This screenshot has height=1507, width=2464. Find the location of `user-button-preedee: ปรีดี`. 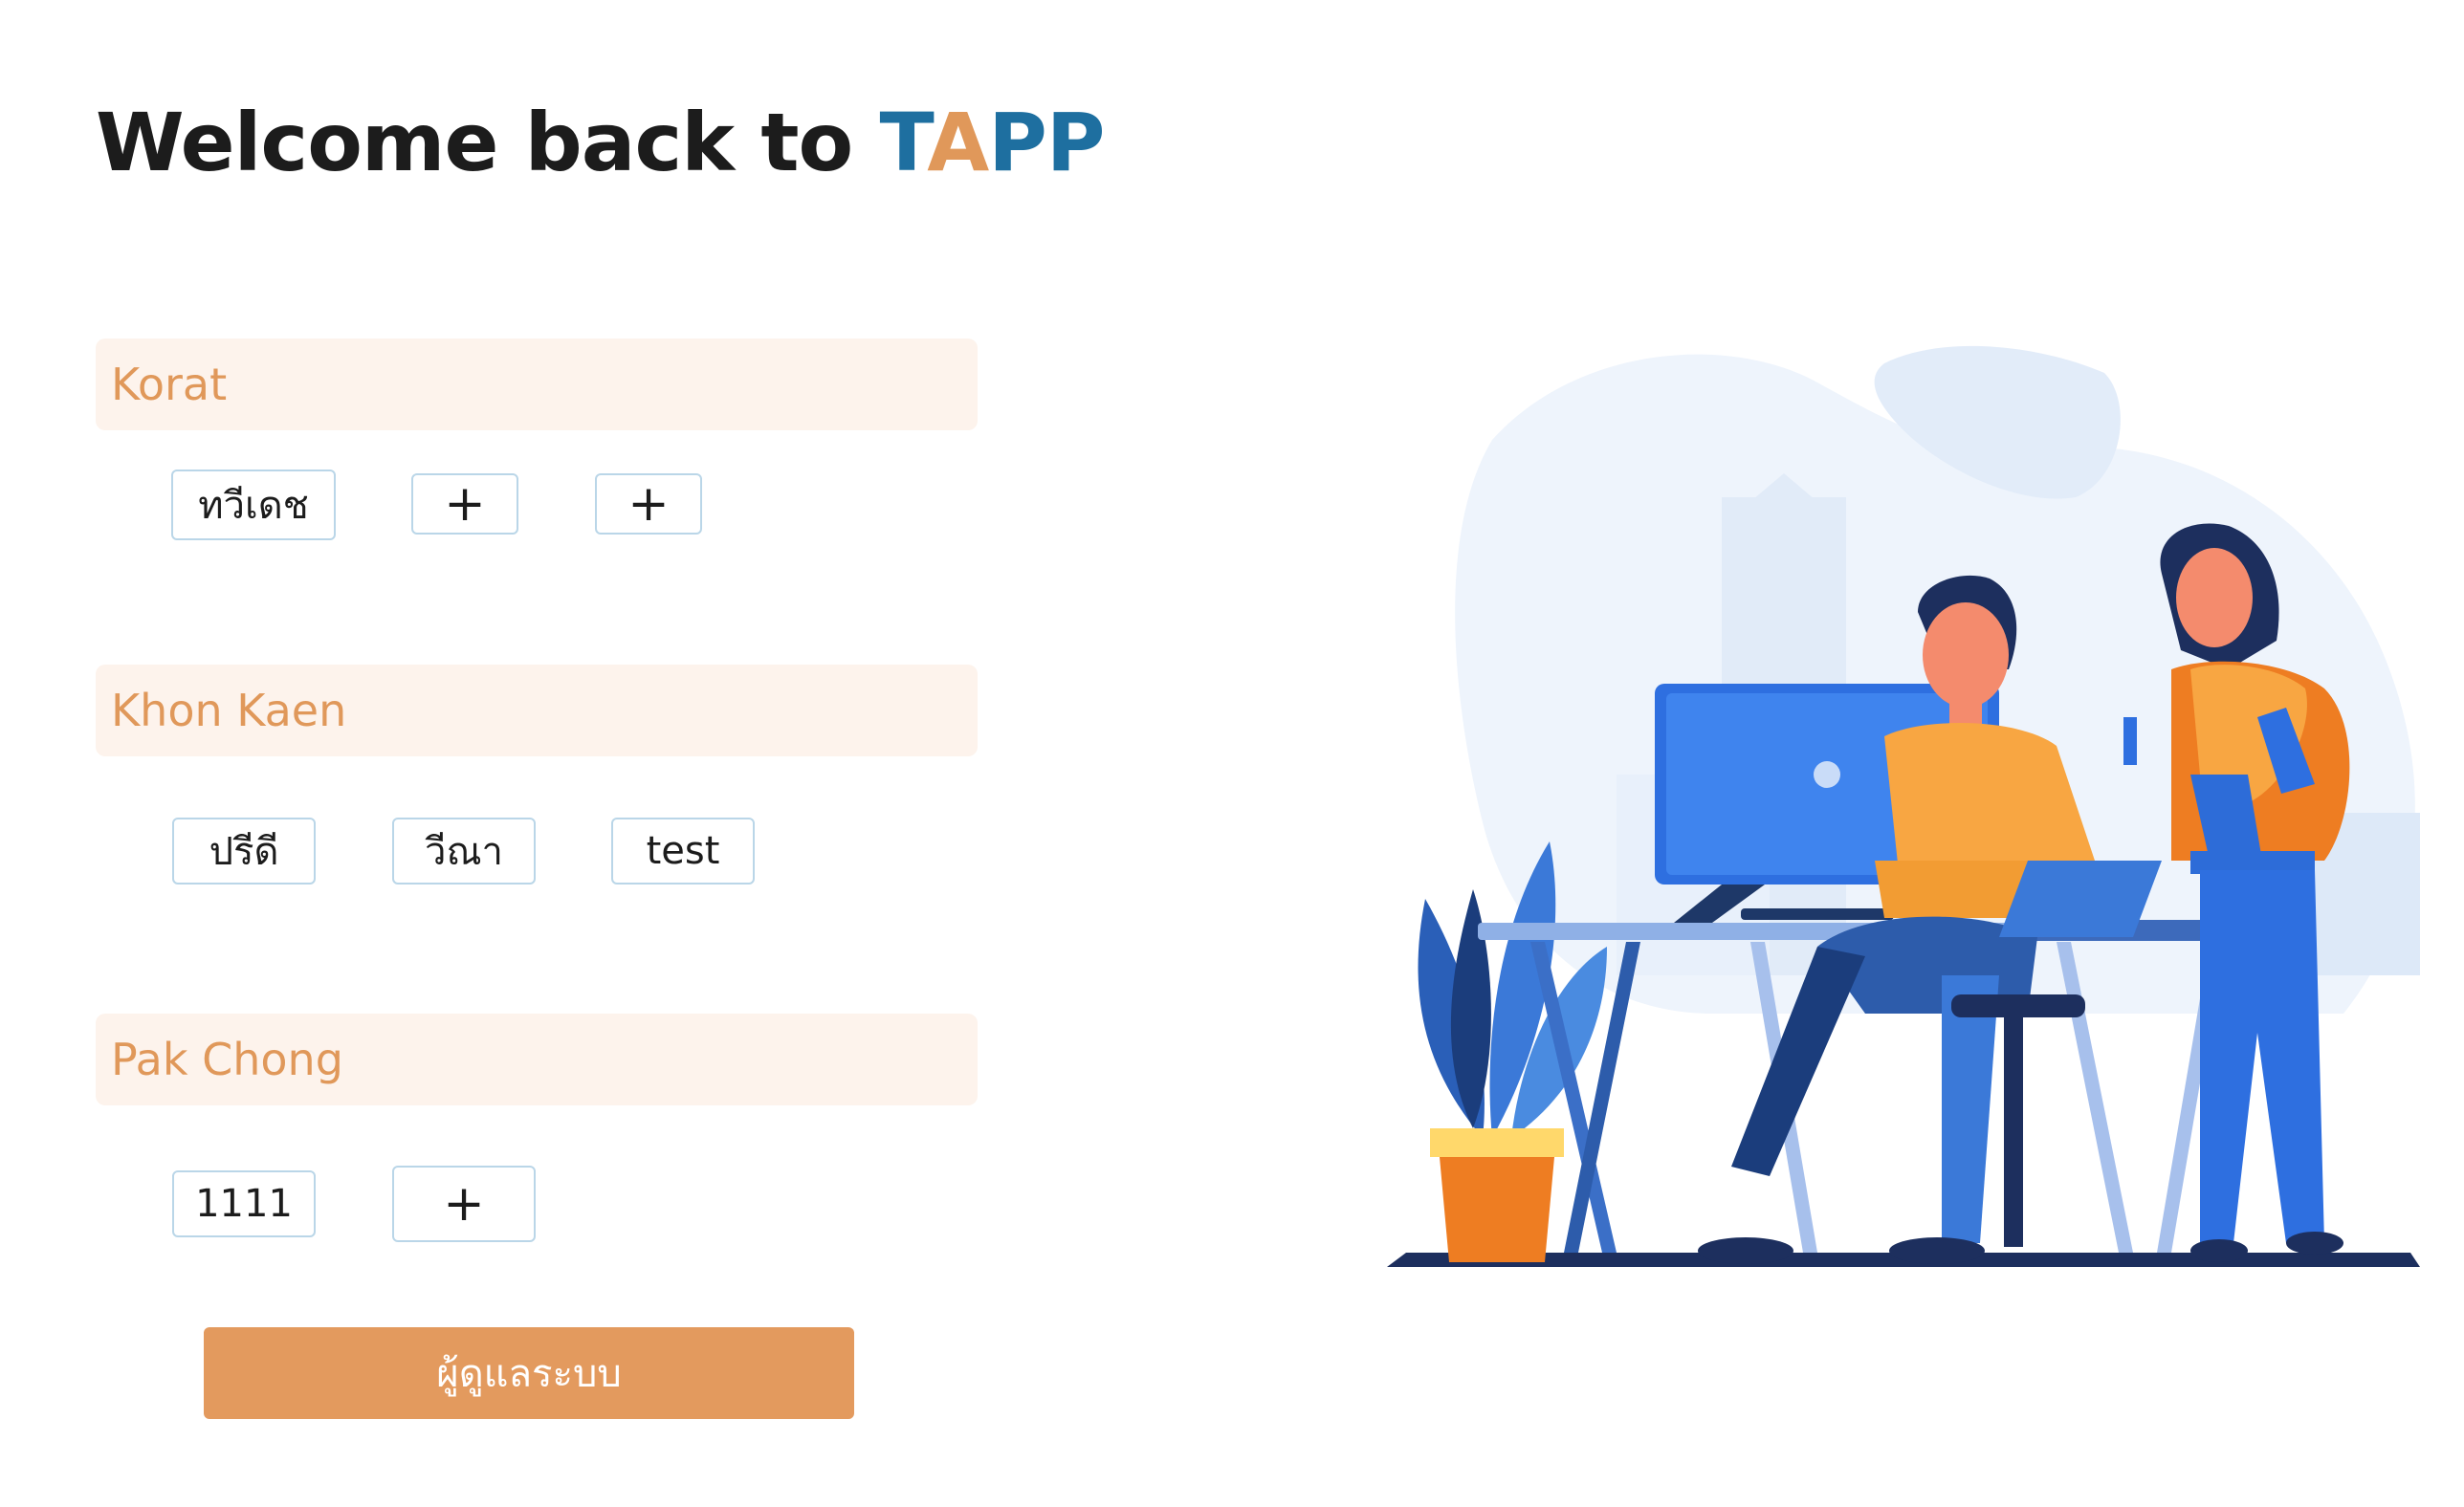

user-button-preedee: ปรีดี is located at coordinates (244, 852).